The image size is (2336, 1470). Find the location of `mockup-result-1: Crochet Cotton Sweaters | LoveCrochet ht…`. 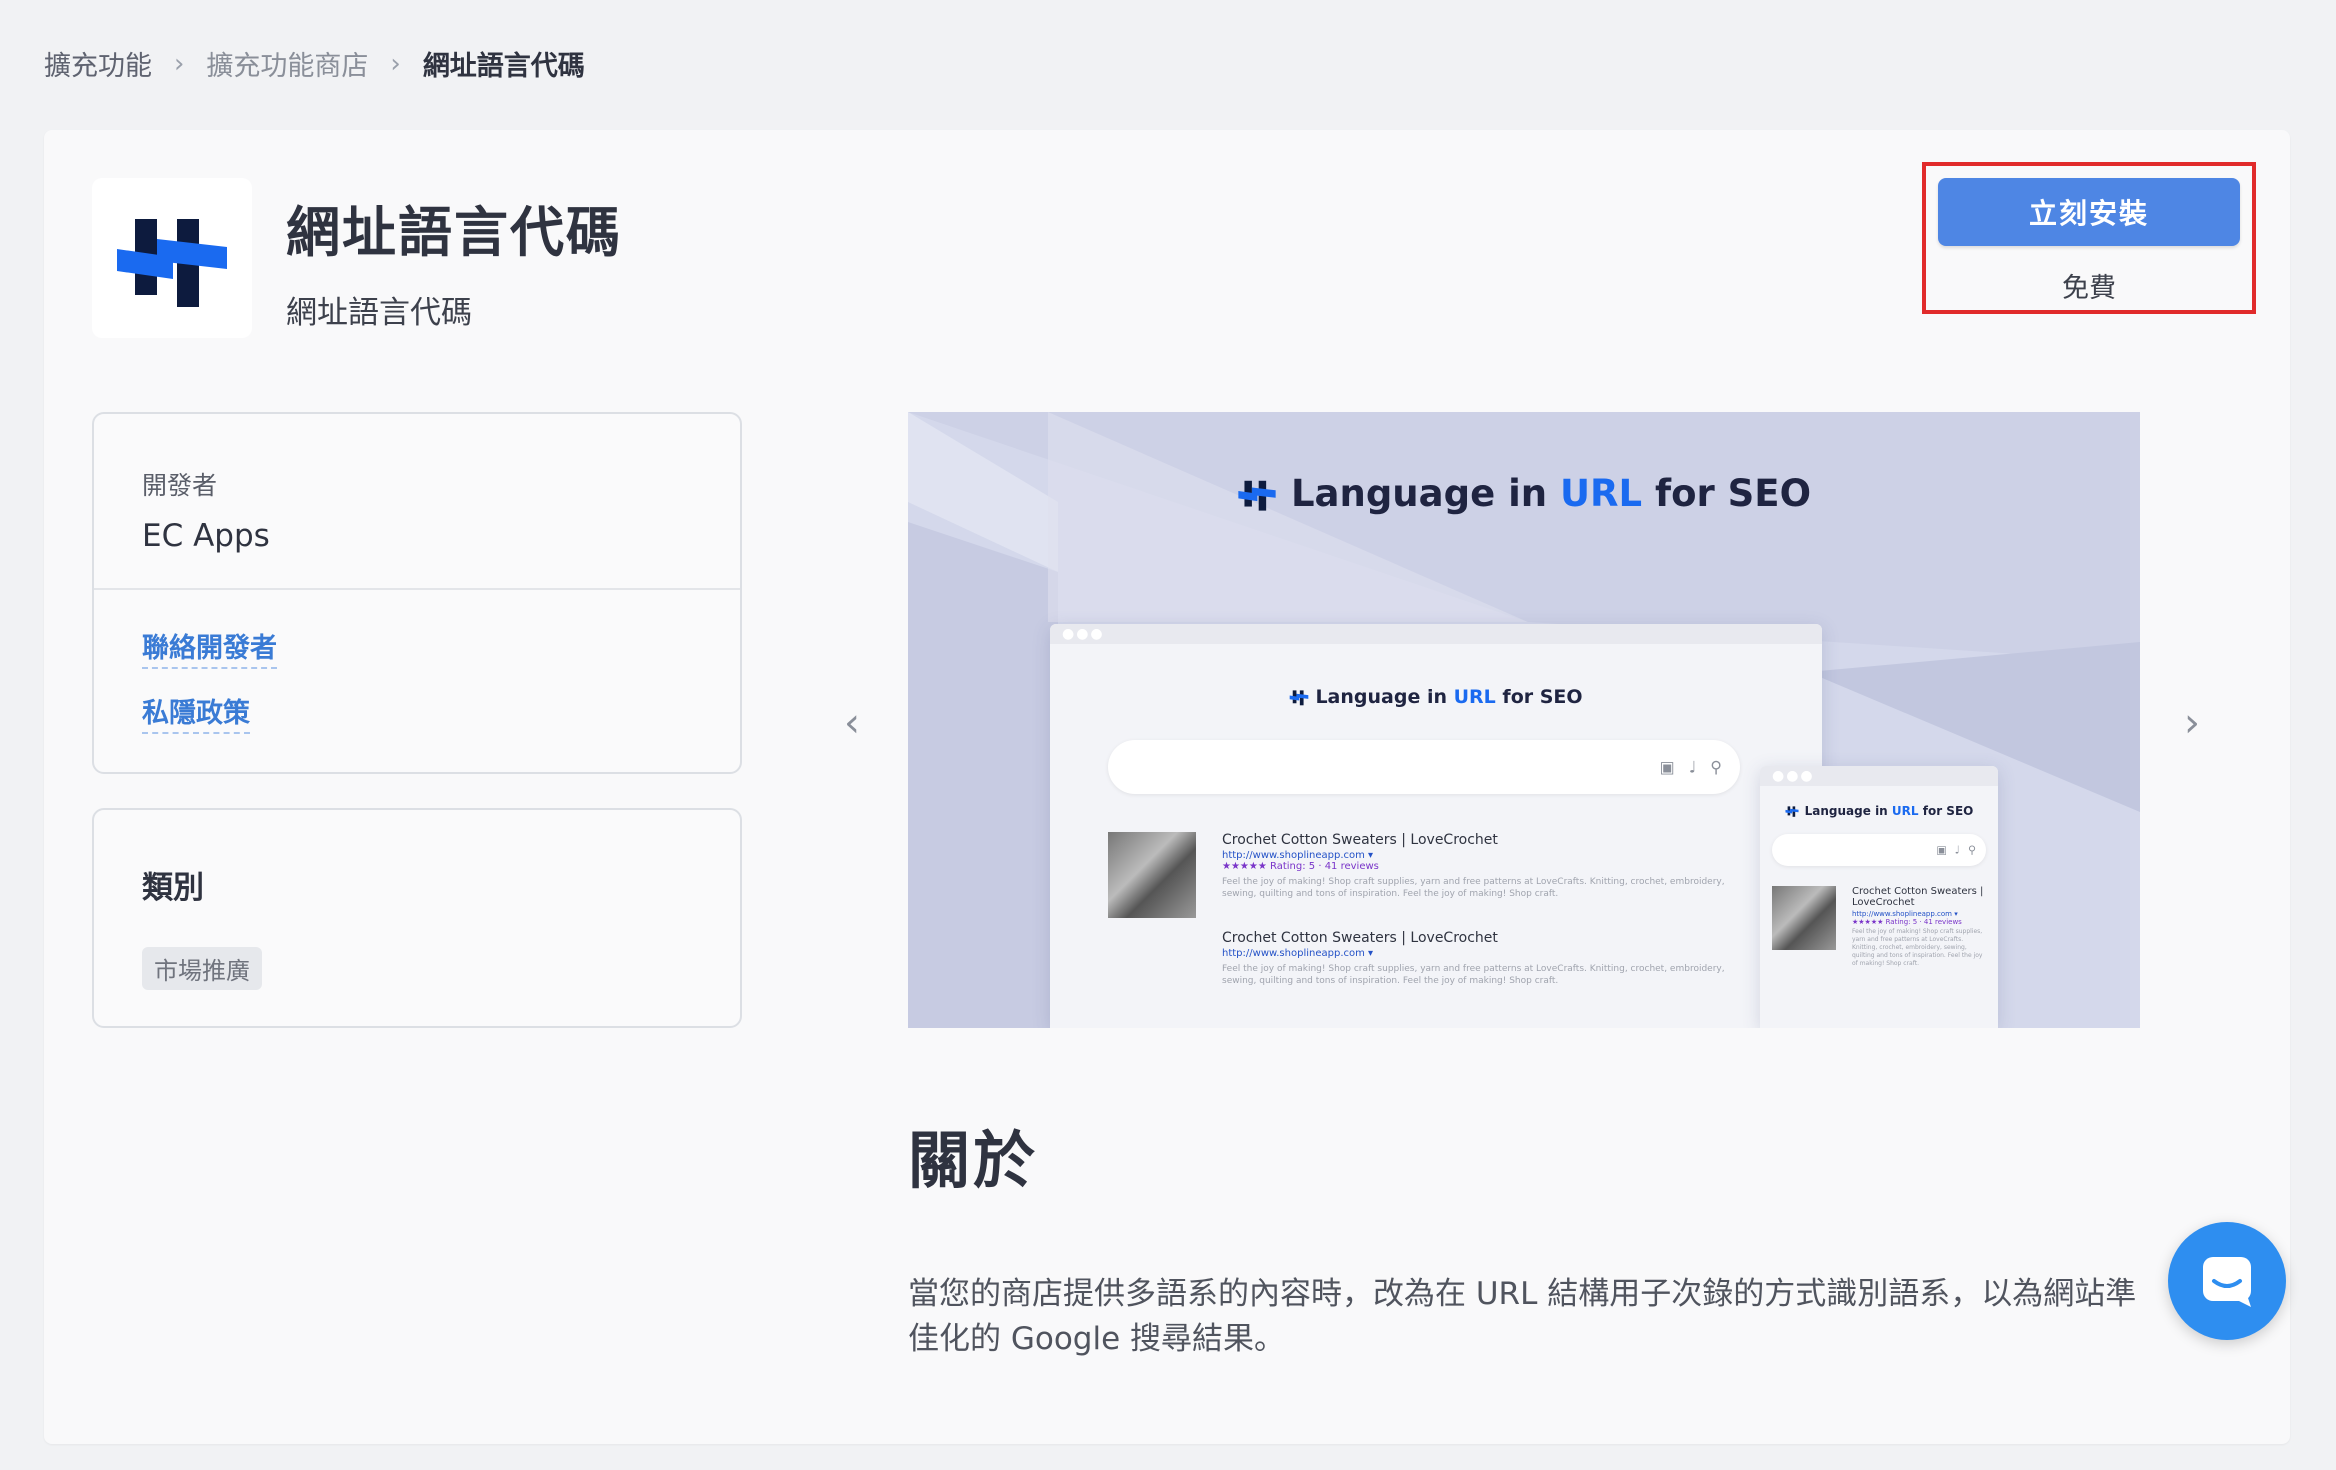

mockup-result-1: Crochet Cotton Sweaters | LoveCrochet ht… is located at coordinates (1465, 875).